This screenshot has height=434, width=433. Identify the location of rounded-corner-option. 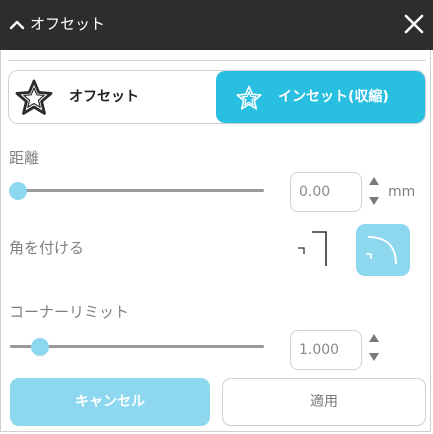
(383, 250).